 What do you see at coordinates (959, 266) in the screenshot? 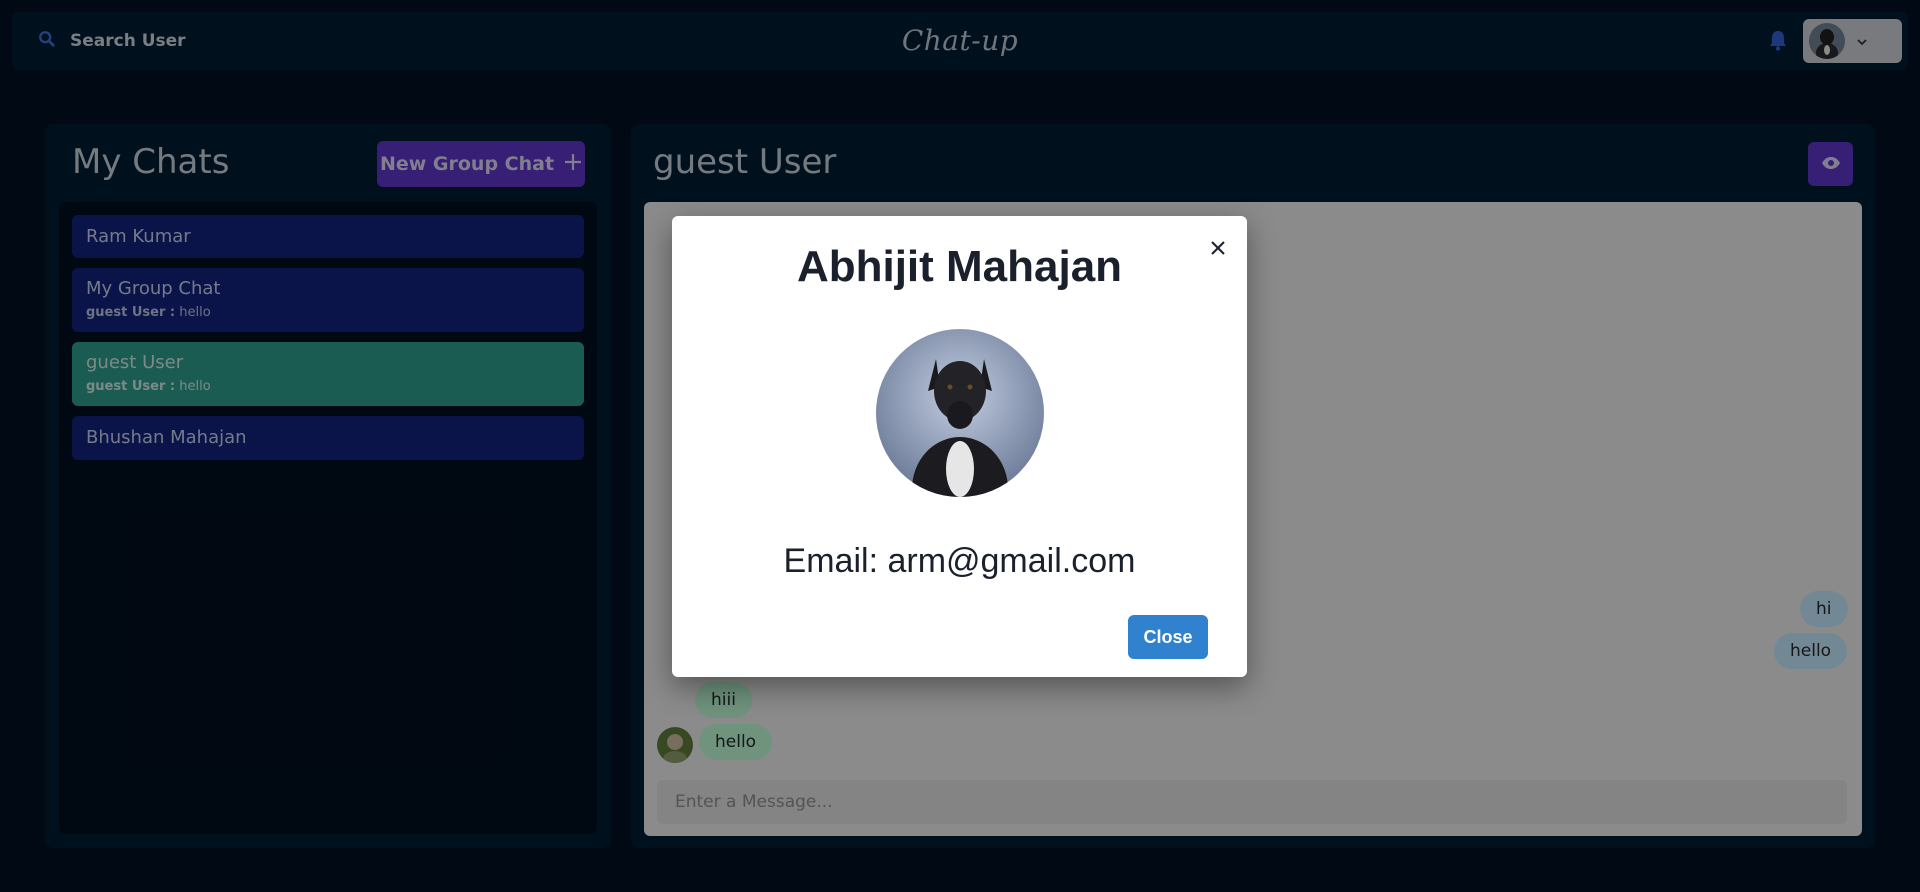
I see `modal-user-name: Abhijit Mahajan` at bounding box center [959, 266].